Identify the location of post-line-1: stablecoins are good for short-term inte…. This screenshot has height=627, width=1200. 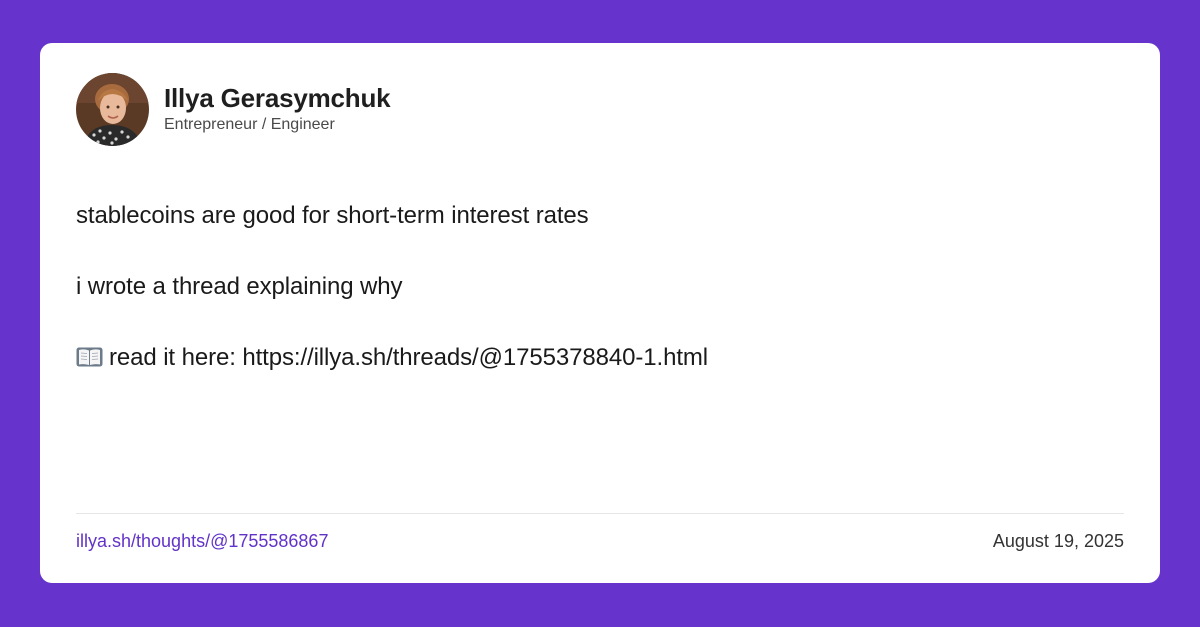
(332, 215).